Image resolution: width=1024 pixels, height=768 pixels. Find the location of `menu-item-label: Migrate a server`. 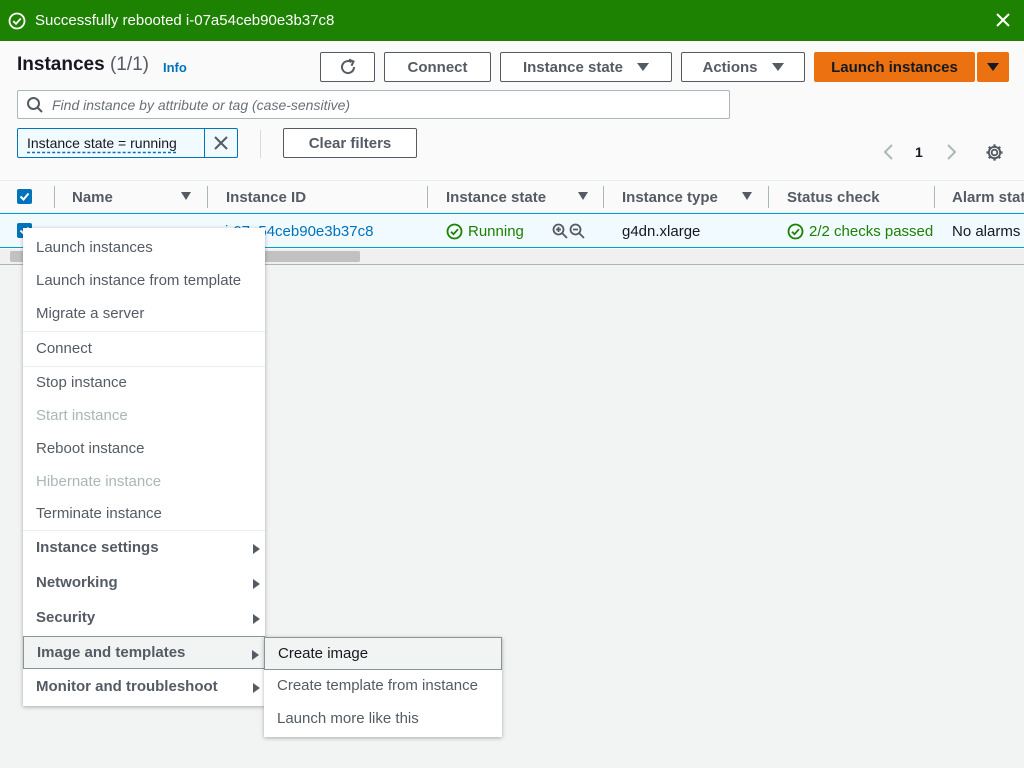

menu-item-label: Migrate a server is located at coordinates (90, 313).